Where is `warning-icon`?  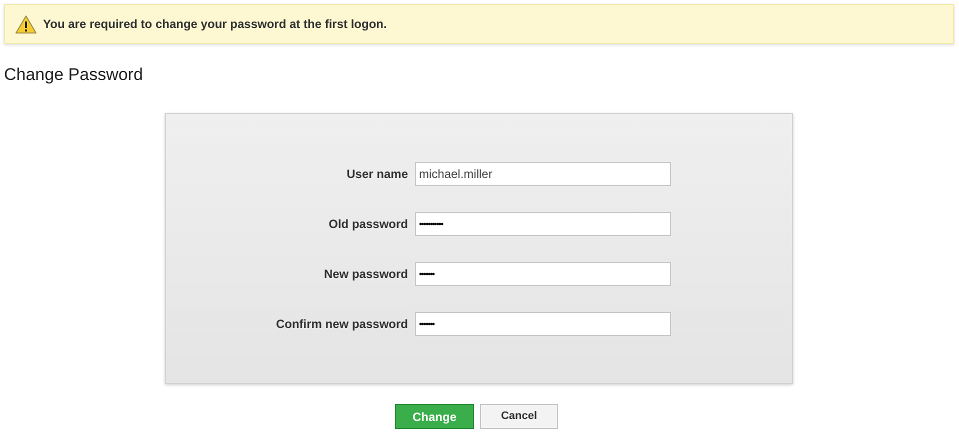 warning-icon is located at coordinates (26, 24).